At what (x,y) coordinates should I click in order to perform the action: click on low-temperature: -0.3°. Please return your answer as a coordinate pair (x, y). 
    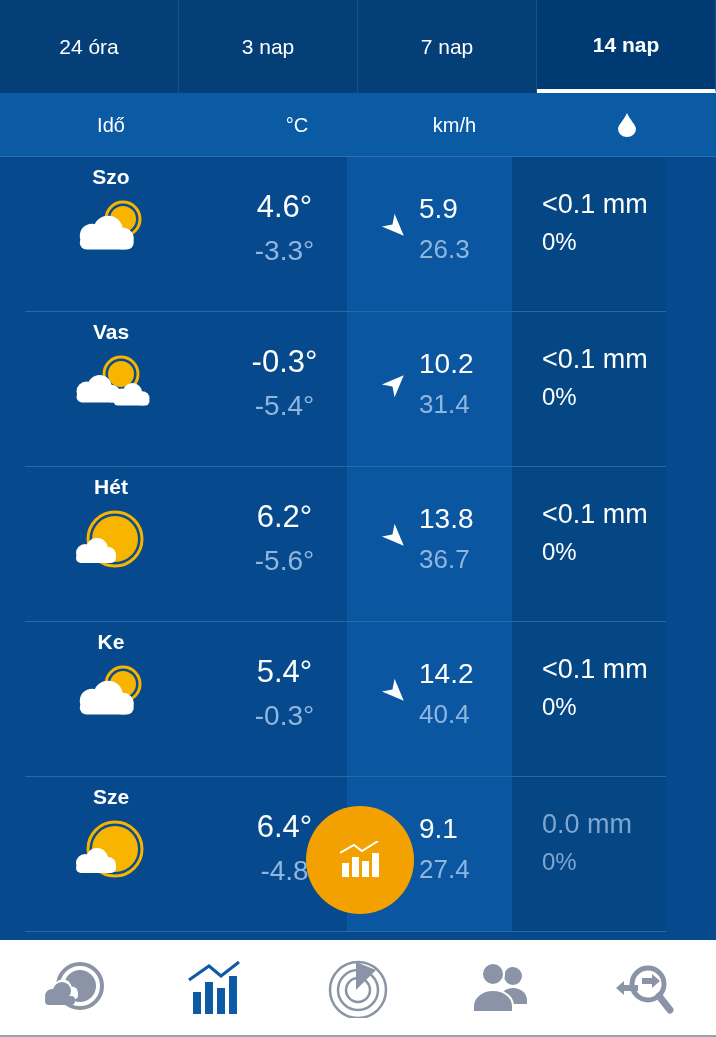
    Looking at the image, I should click on (284, 716).